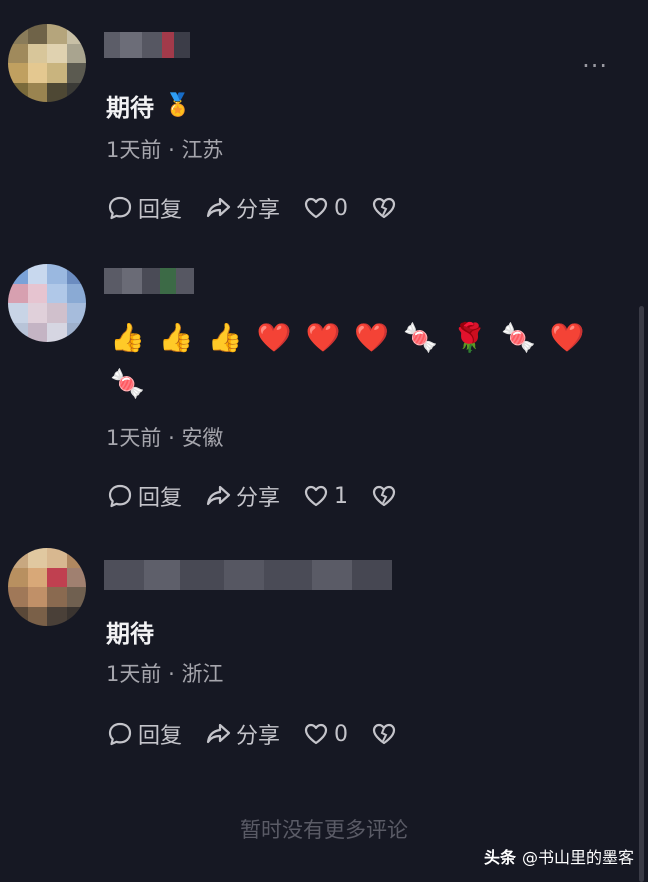 The width and height of the screenshot is (648, 882). What do you see at coordinates (577, 857) in the screenshot?
I see `watermark-handle: @书山里的墨客` at bounding box center [577, 857].